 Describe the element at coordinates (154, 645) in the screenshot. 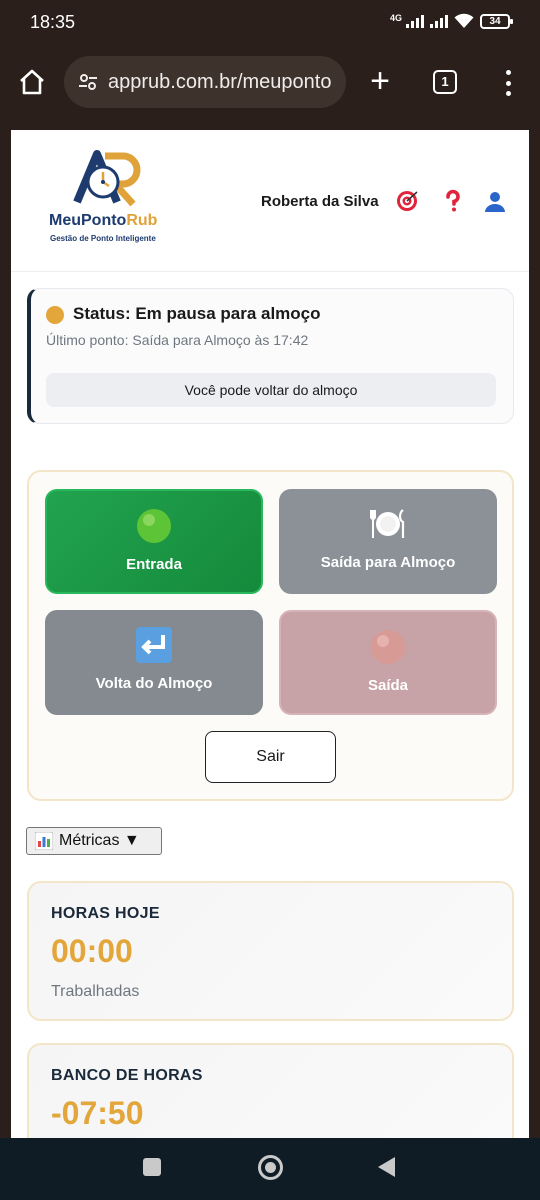

I see `return-arrow-icon` at that location.